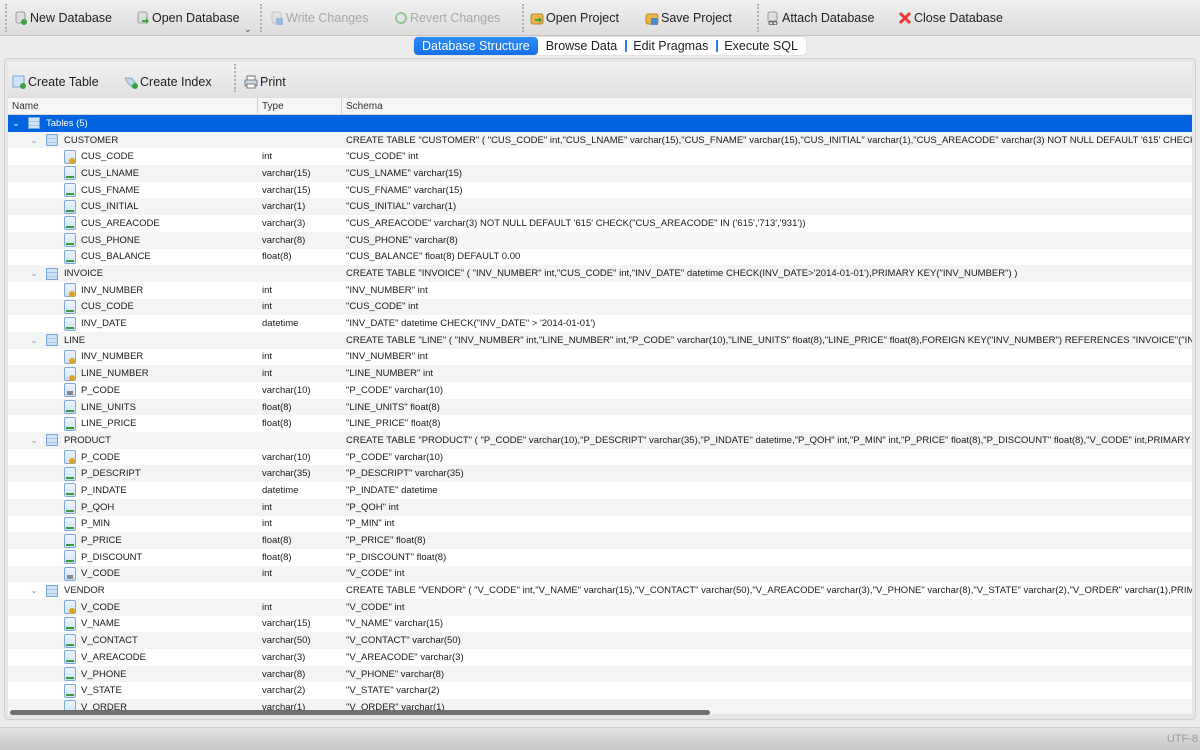 This screenshot has height=750, width=1200. I want to click on field-name: P_PRICE, so click(101, 541).